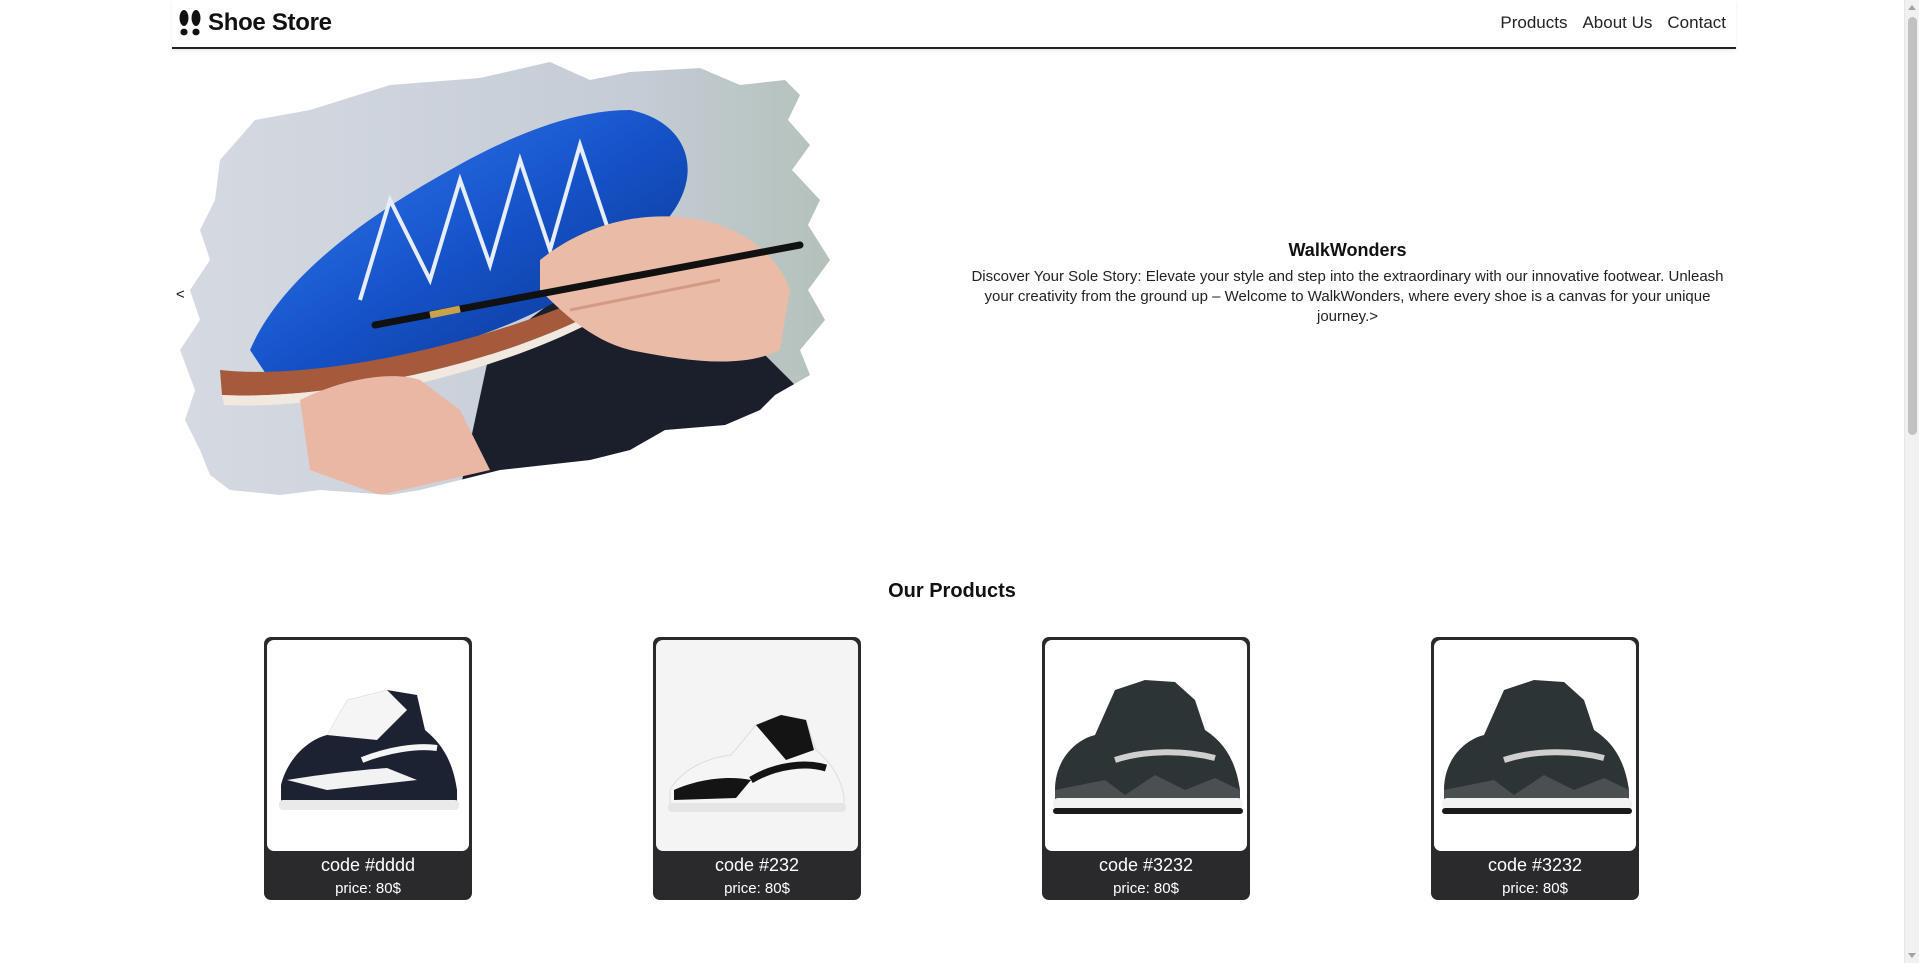  Describe the element at coordinates (1617, 23) in the screenshot. I see `nav-about-us: About Us` at that location.